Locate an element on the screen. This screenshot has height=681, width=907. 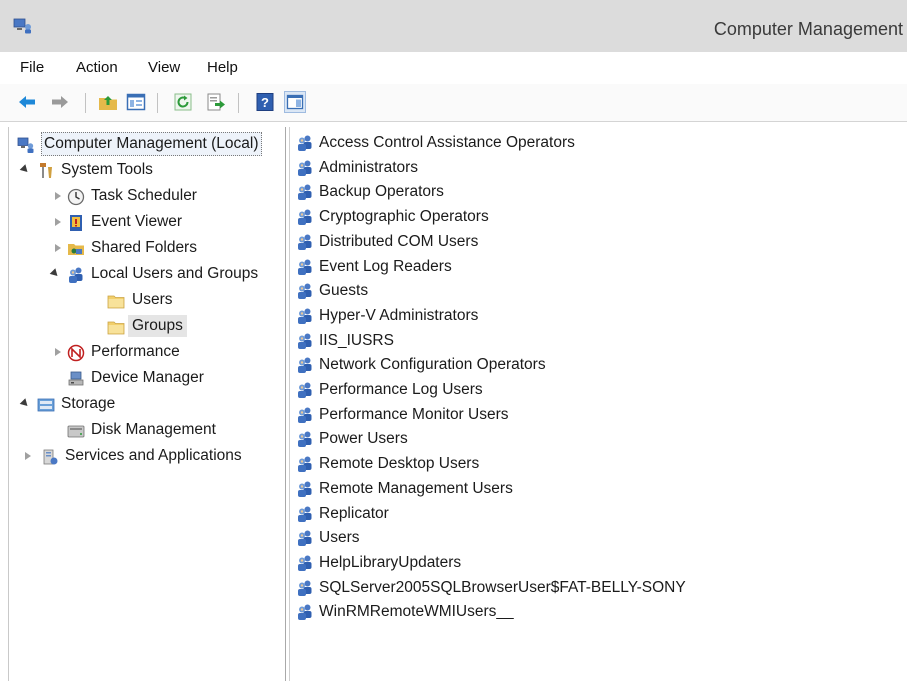
window-title: Computer Management is located at coordinates (808, 29).